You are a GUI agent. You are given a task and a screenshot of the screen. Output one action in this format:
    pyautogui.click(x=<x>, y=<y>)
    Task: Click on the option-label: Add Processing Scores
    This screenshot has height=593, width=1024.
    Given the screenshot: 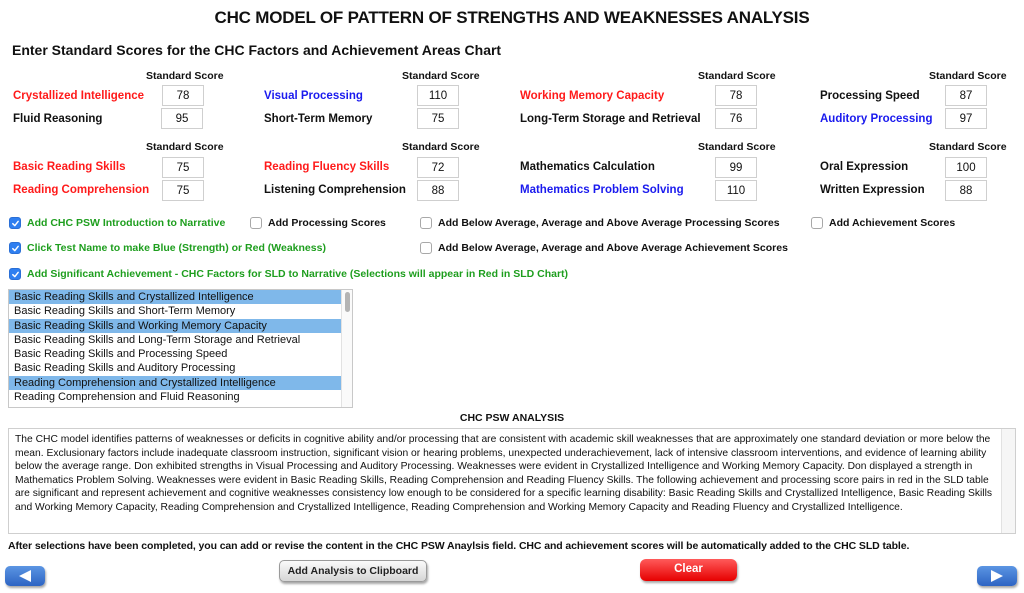 What is the action you would take?
    pyautogui.click(x=327, y=223)
    